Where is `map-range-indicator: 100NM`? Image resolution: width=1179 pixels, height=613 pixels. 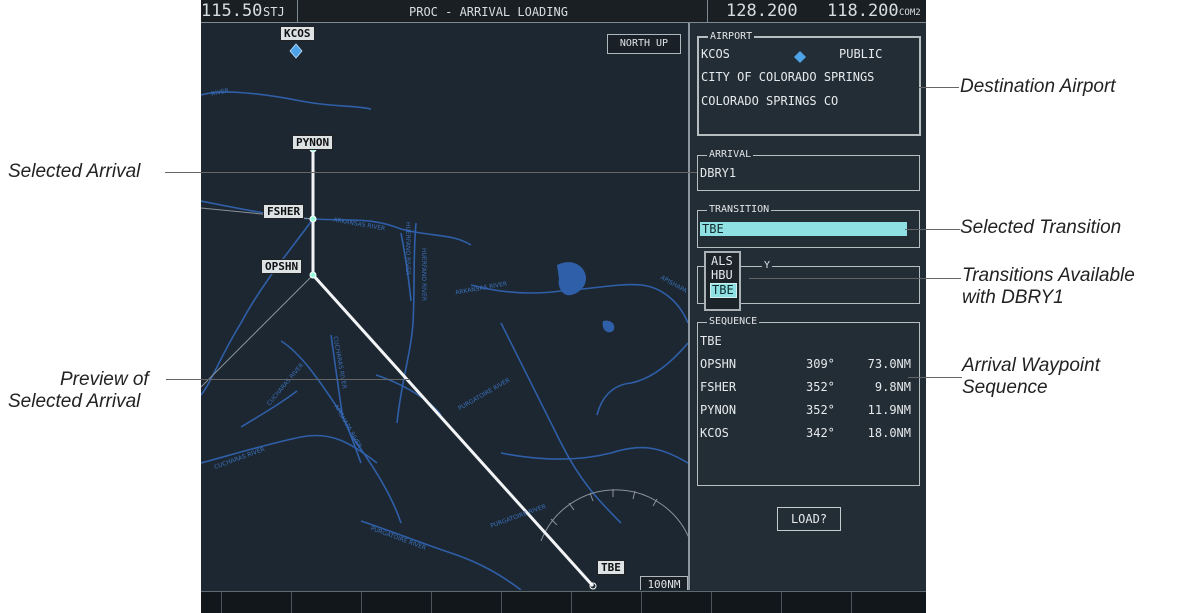 map-range-indicator: 100NM is located at coordinates (664, 583).